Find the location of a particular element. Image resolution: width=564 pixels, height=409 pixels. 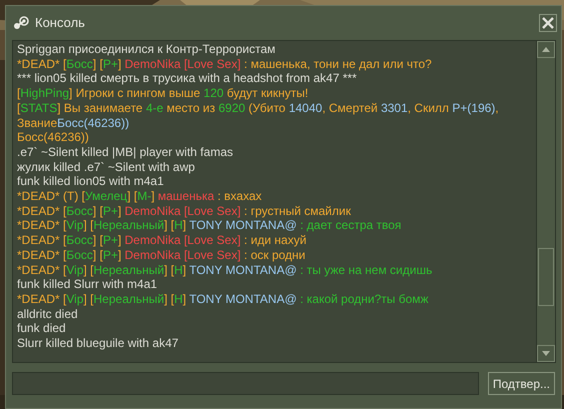

scroll-down-button is located at coordinates (546, 353).